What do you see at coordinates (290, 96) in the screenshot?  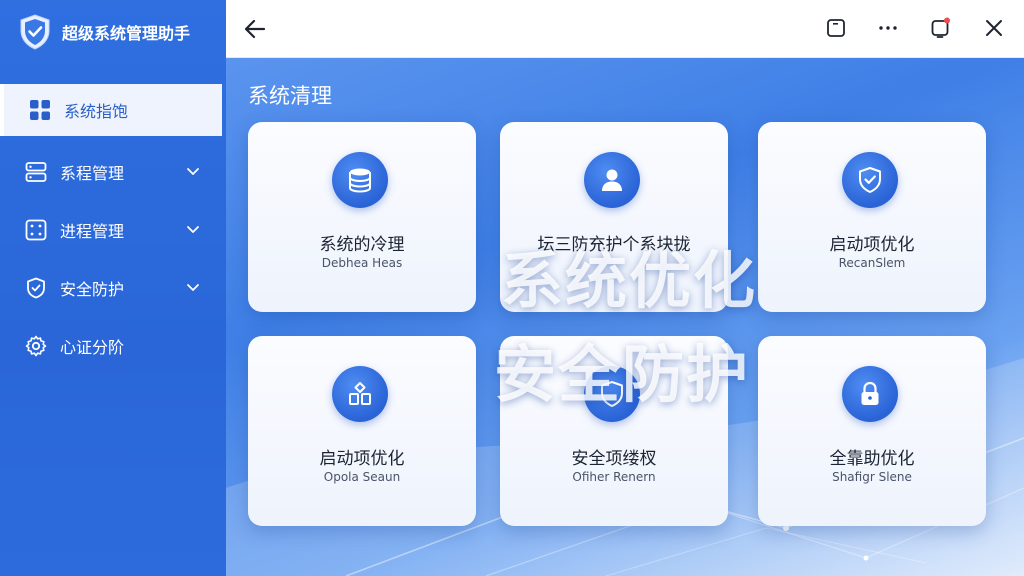 I see `section-title: 系统清理` at bounding box center [290, 96].